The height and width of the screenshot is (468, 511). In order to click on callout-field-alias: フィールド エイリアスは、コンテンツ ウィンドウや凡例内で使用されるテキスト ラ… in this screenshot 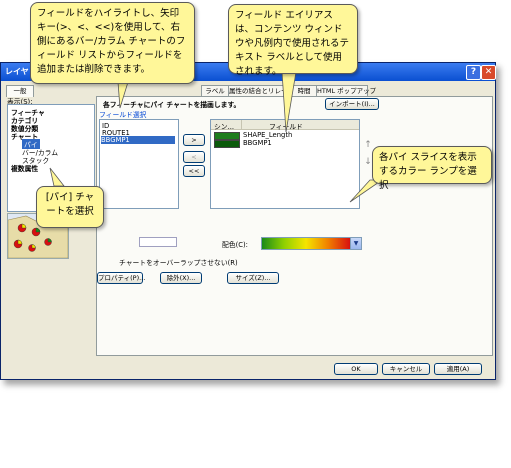, I will do `click(293, 40)`.